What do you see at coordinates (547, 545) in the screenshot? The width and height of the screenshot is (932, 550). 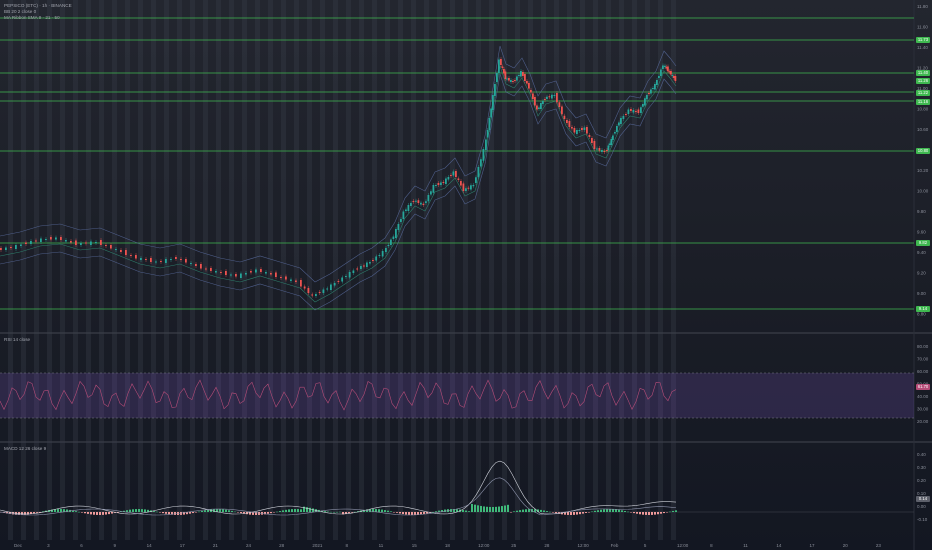 I see `time-axis-label: 28` at bounding box center [547, 545].